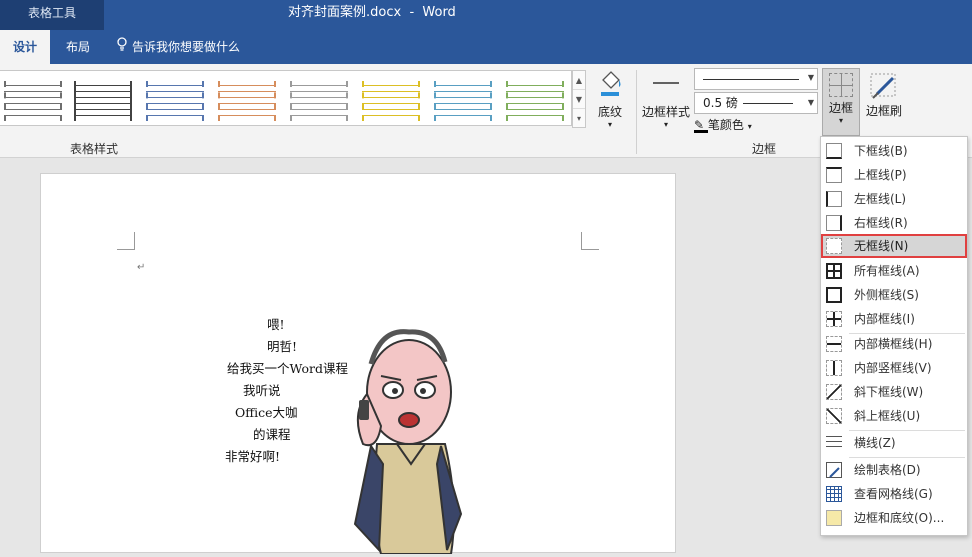 This screenshot has width=972, height=557. I want to click on gallery-scrollbar: ▲ ▼ ▾, so click(579, 99).